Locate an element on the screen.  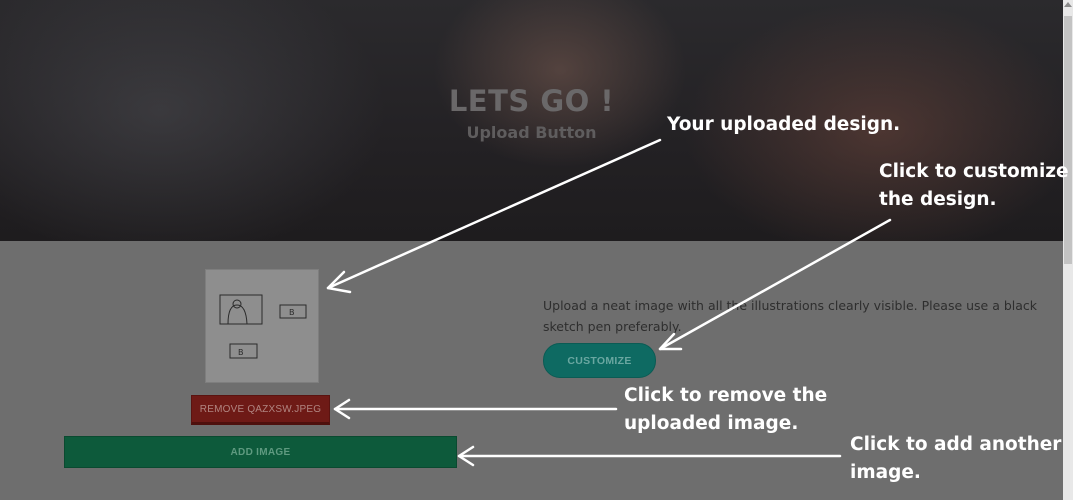
annotation-add-line2: image. is located at coordinates (885, 472).